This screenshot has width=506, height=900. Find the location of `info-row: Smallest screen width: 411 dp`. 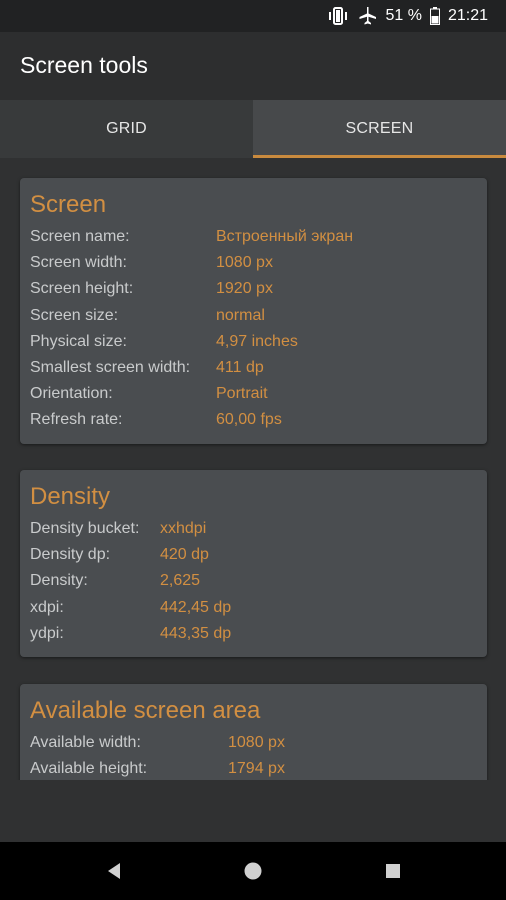

info-row: Smallest screen width: 411 dp is located at coordinates (253, 368).